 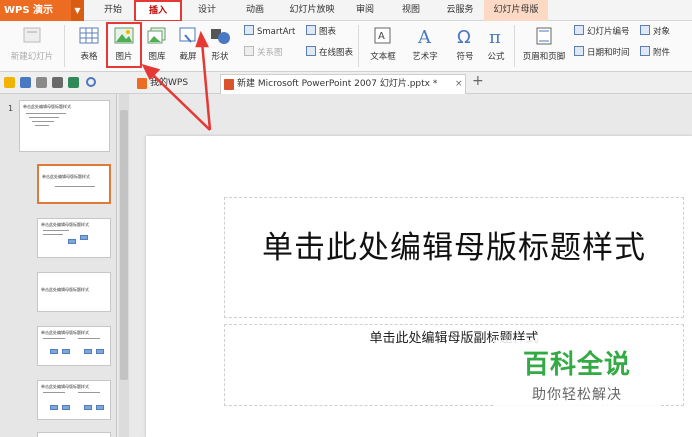 What do you see at coordinates (188, 36) in the screenshot?
I see `screenshot-icon` at bounding box center [188, 36].